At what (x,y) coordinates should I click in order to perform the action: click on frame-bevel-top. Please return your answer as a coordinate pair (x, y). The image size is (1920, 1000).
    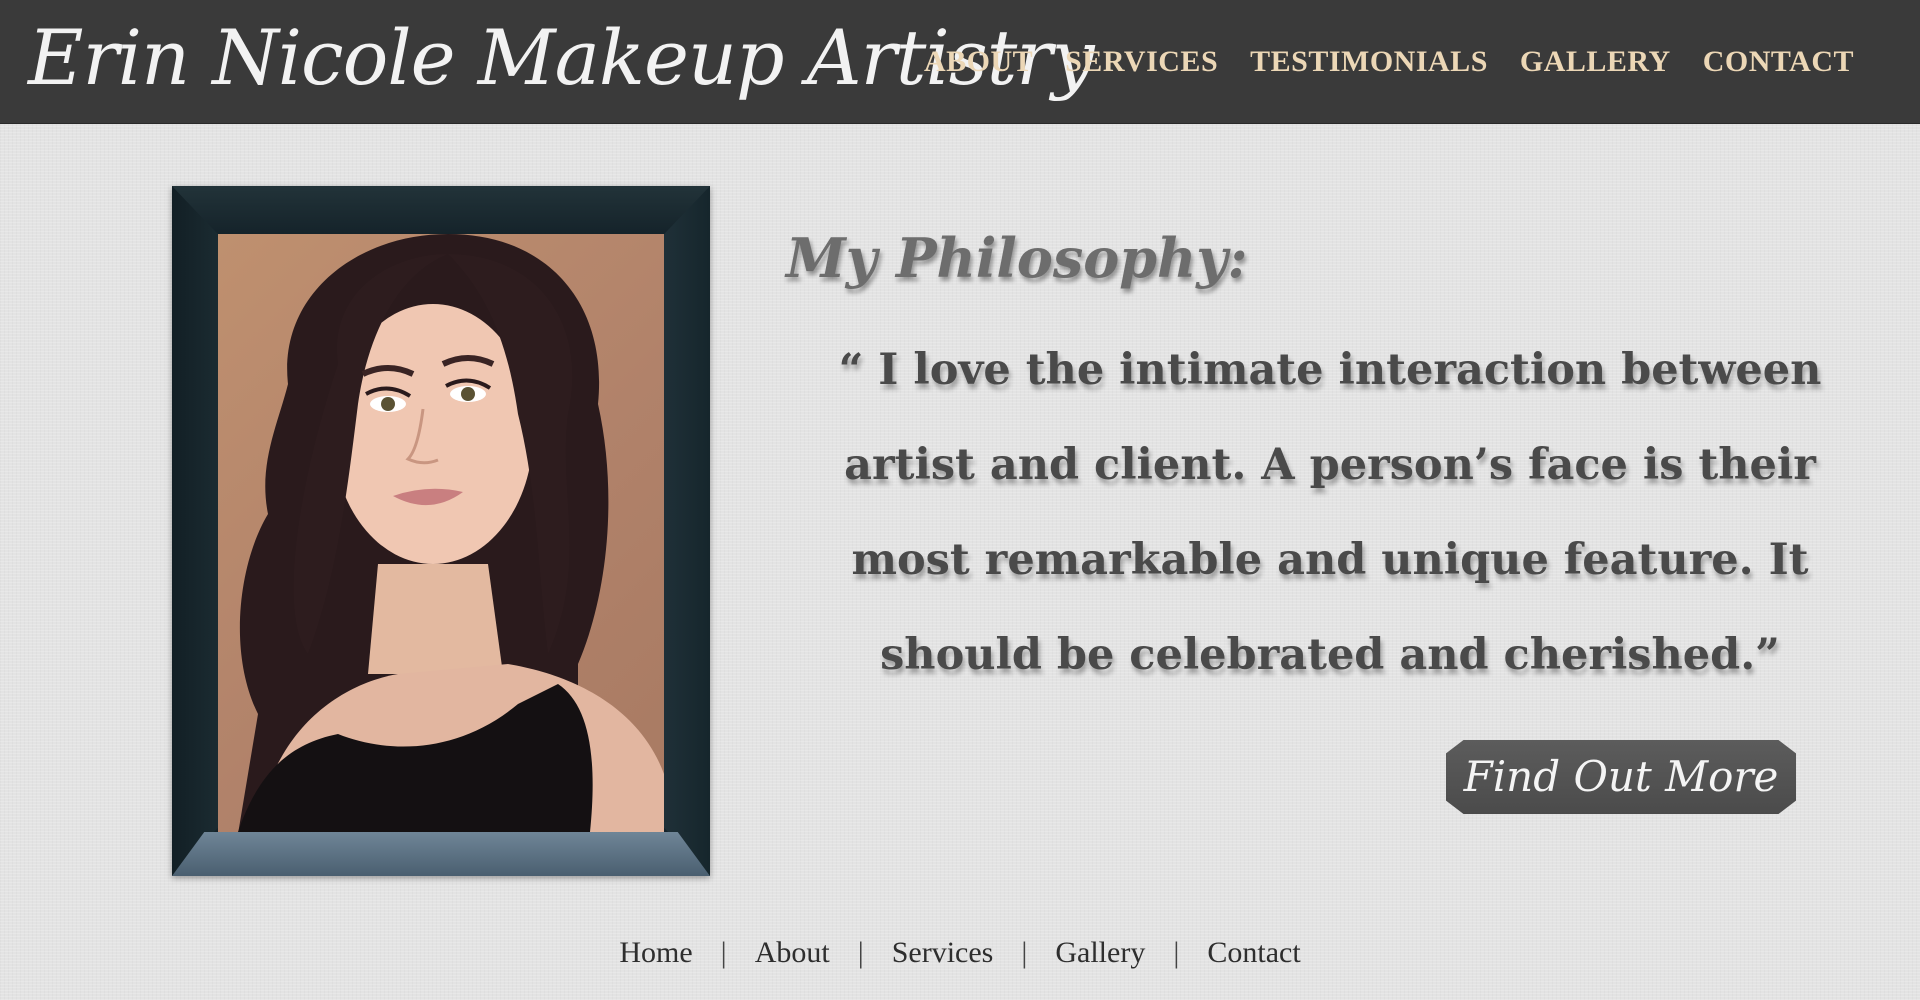
    Looking at the image, I should click on (441, 210).